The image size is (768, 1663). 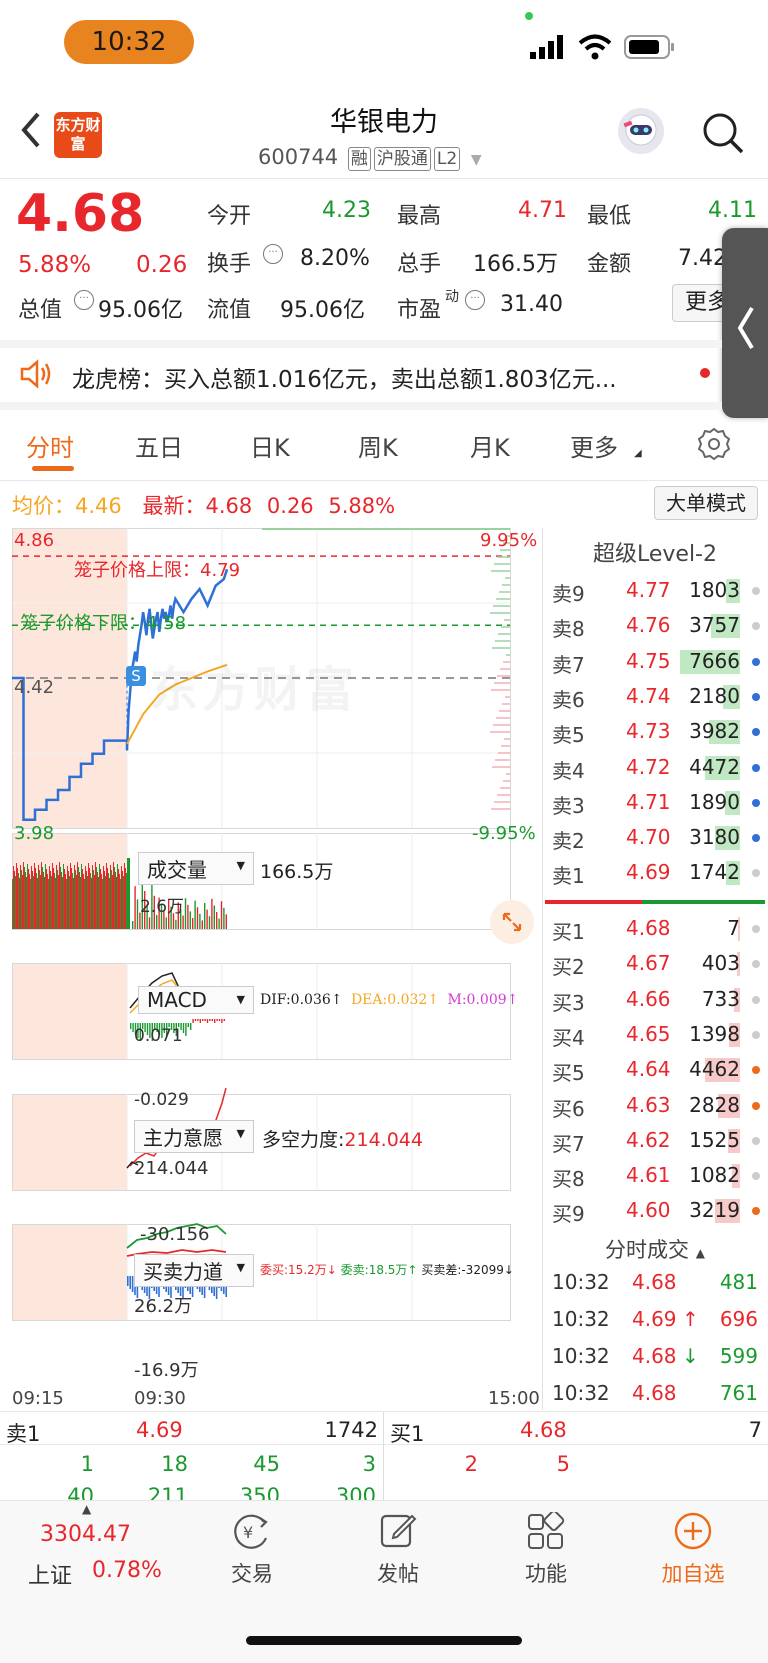 I want to click on tab-monthly: 月K, so click(x=490, y=445).